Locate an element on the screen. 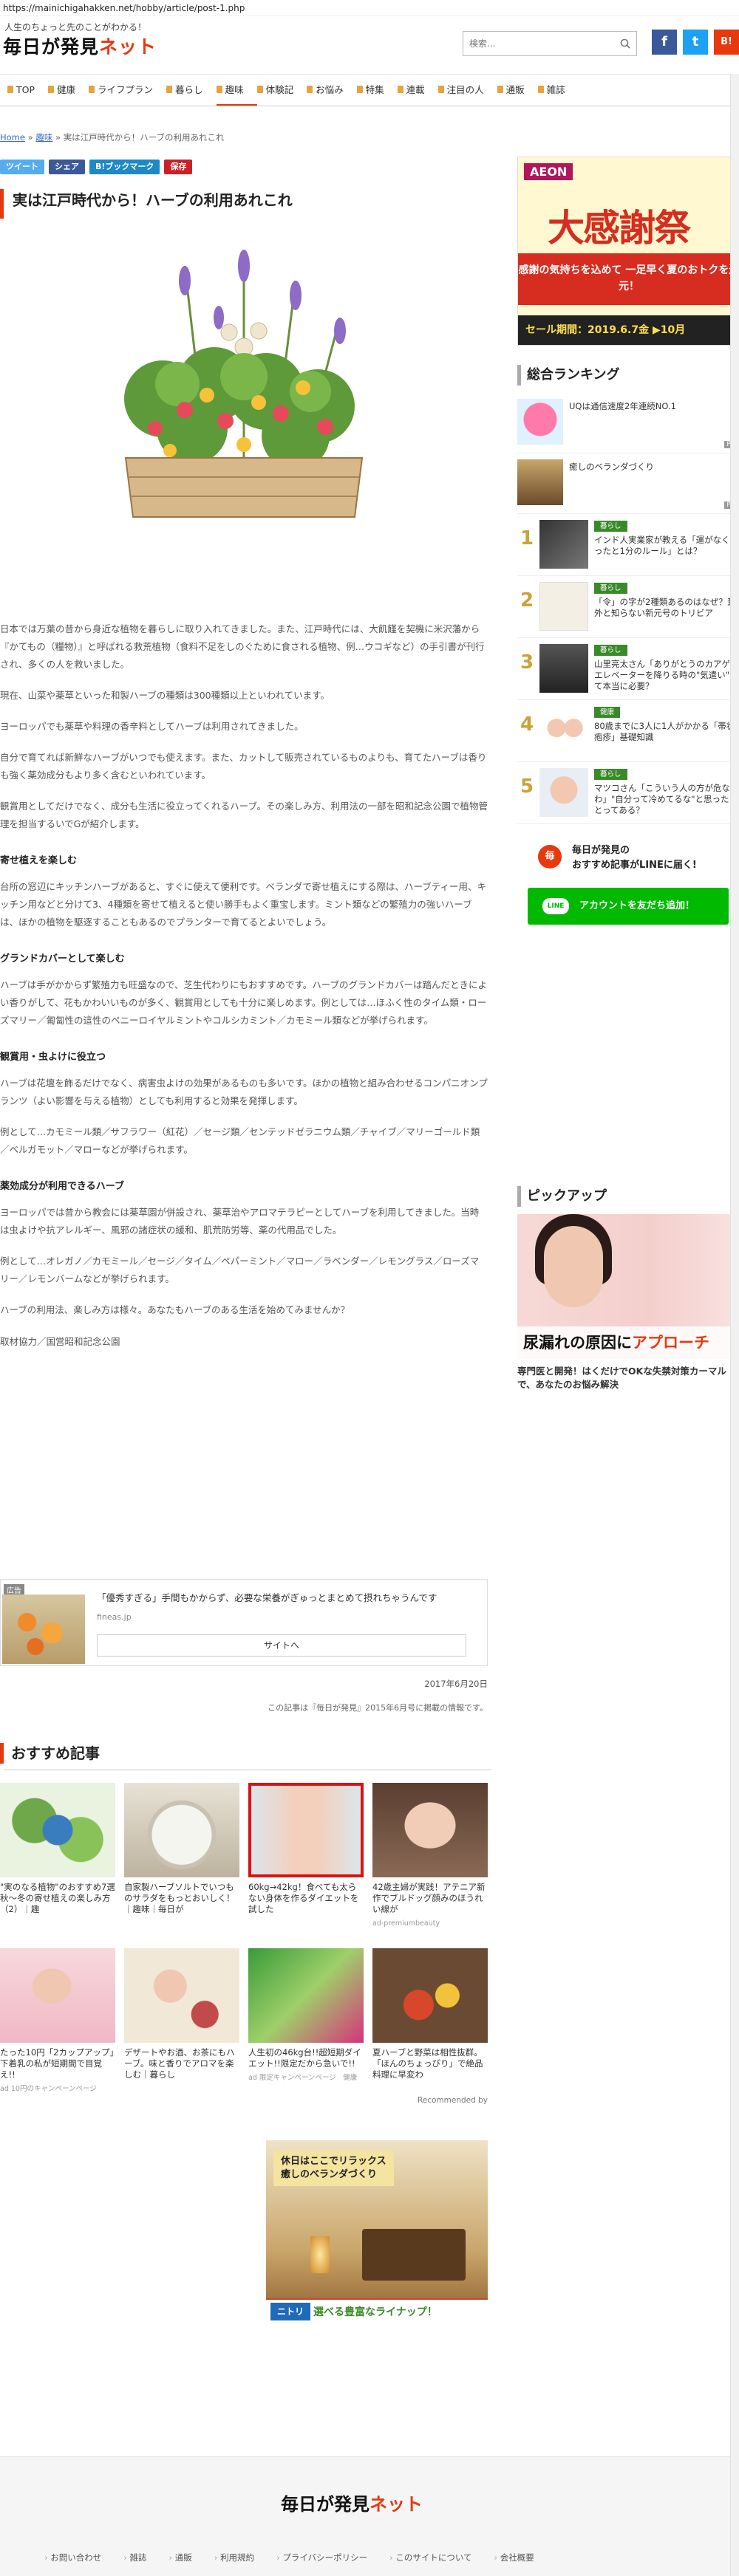 The width and height of the screenshot is (739, 2576). article-paragraph: 現在、山菜や薬草といった和製ハーブの種類は300種類以上といわれています。 is located at coordinates (165, 695).